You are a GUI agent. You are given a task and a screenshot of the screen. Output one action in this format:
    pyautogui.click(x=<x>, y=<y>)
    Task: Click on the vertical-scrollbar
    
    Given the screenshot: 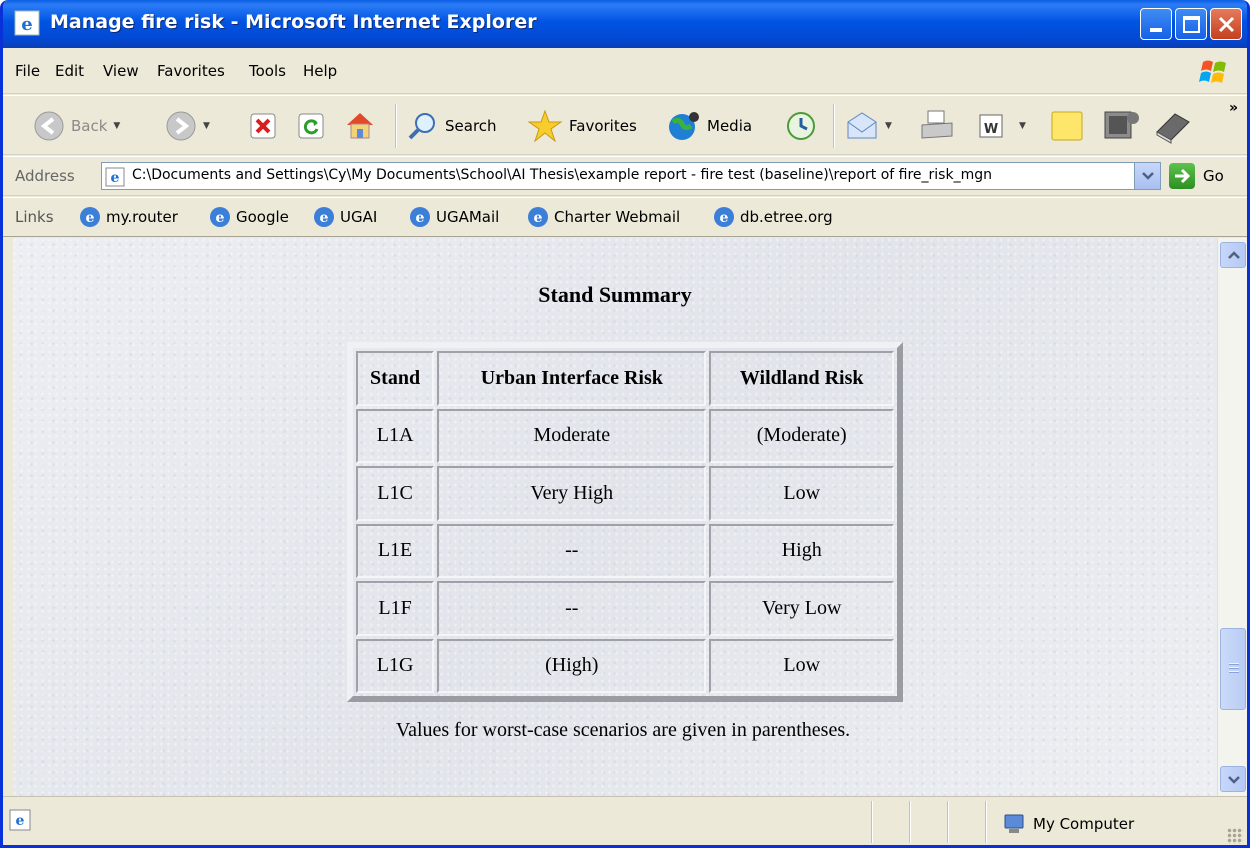 What is the action you would take?
    pyautogui.click(x=1232, y=517)
    